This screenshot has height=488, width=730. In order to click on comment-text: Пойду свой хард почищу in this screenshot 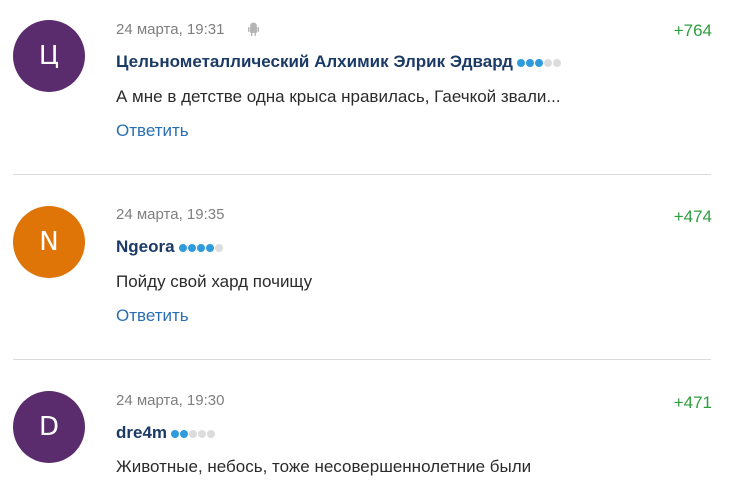, I will do `click(214, 281)`.